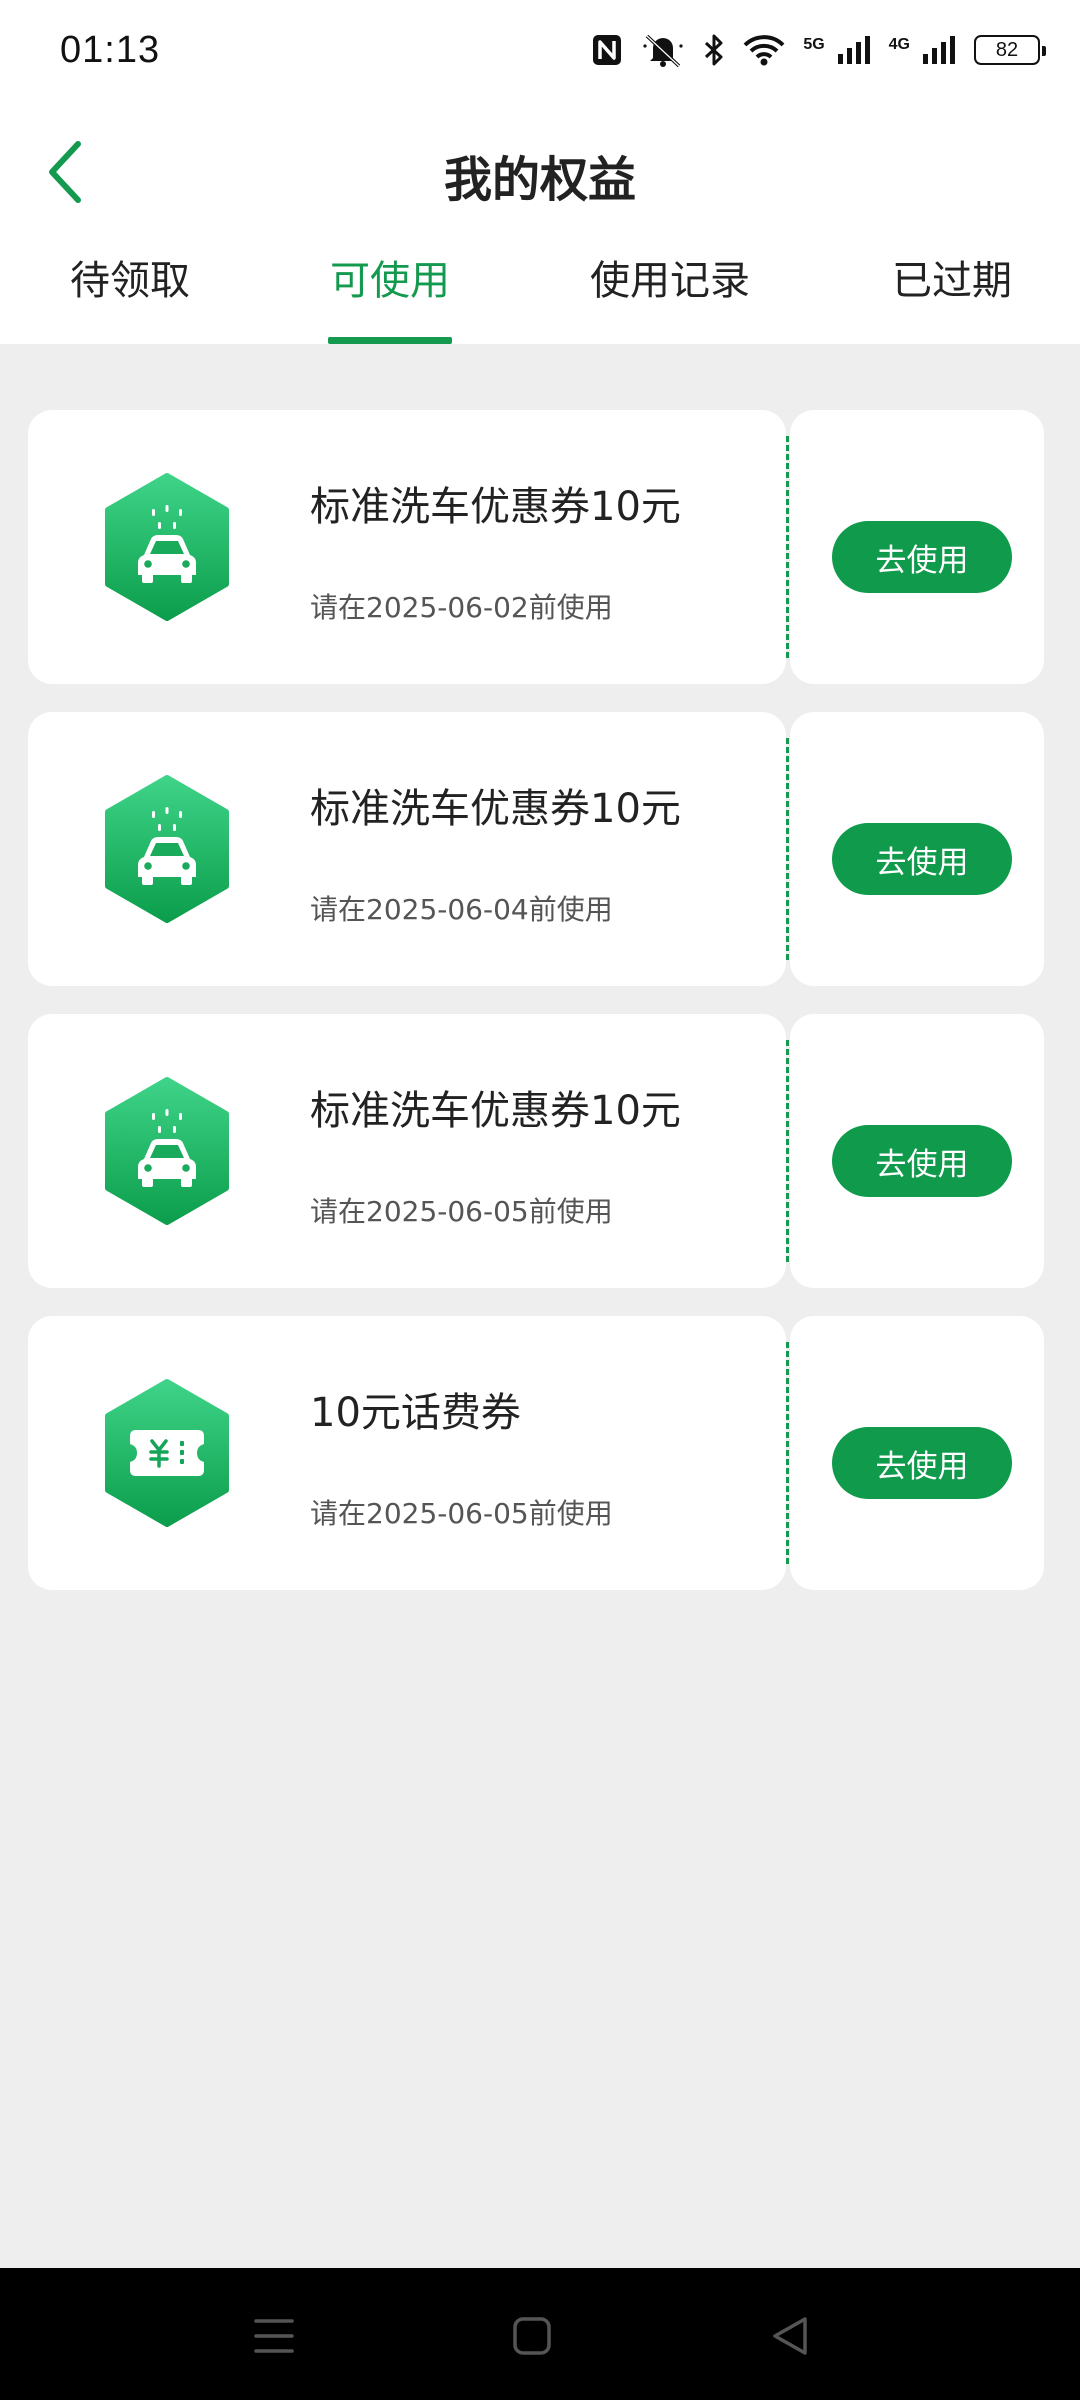  What do you see at coordinates (407, 1453) in the screenshot?
I see `coupon-body: 10元话费券 请在2025-06-05前使用` at bounding box center [407, 1453].